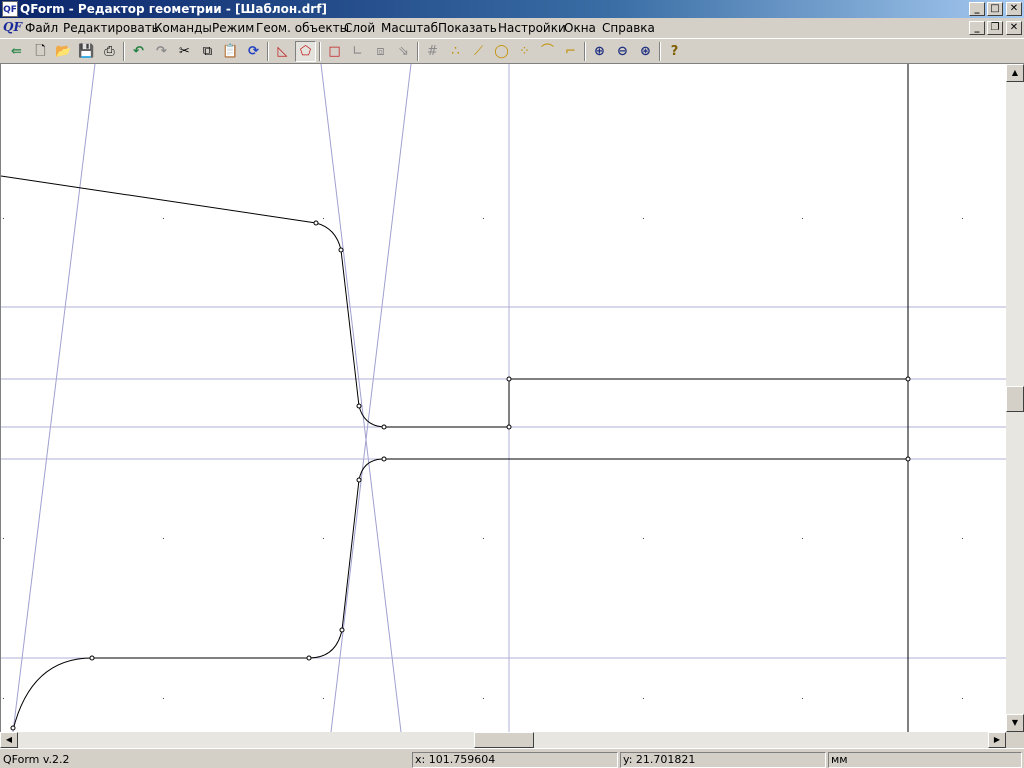 Image resolution: width=1024 pixels, height=768 pixels. I want to click on maximize-button: □, so click(995, 9).